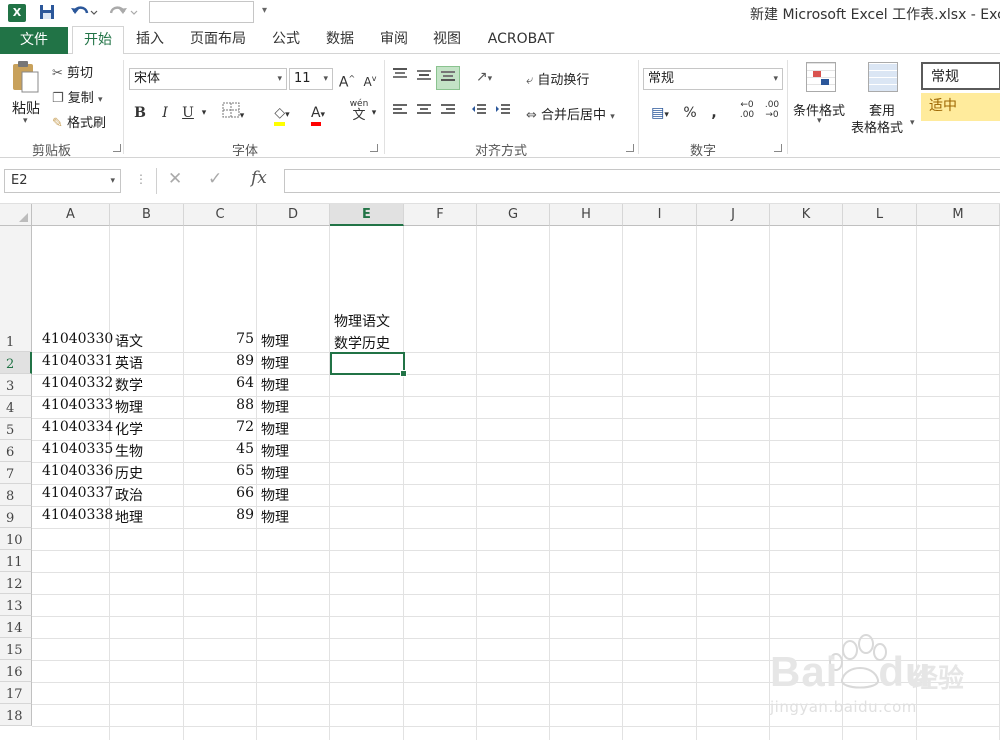 This screenshot has width=1000, height=740. What do you see at coordinates (440, 215) in the screenshot?
I see `column-header-F: F` at bounding box center [440, 215].